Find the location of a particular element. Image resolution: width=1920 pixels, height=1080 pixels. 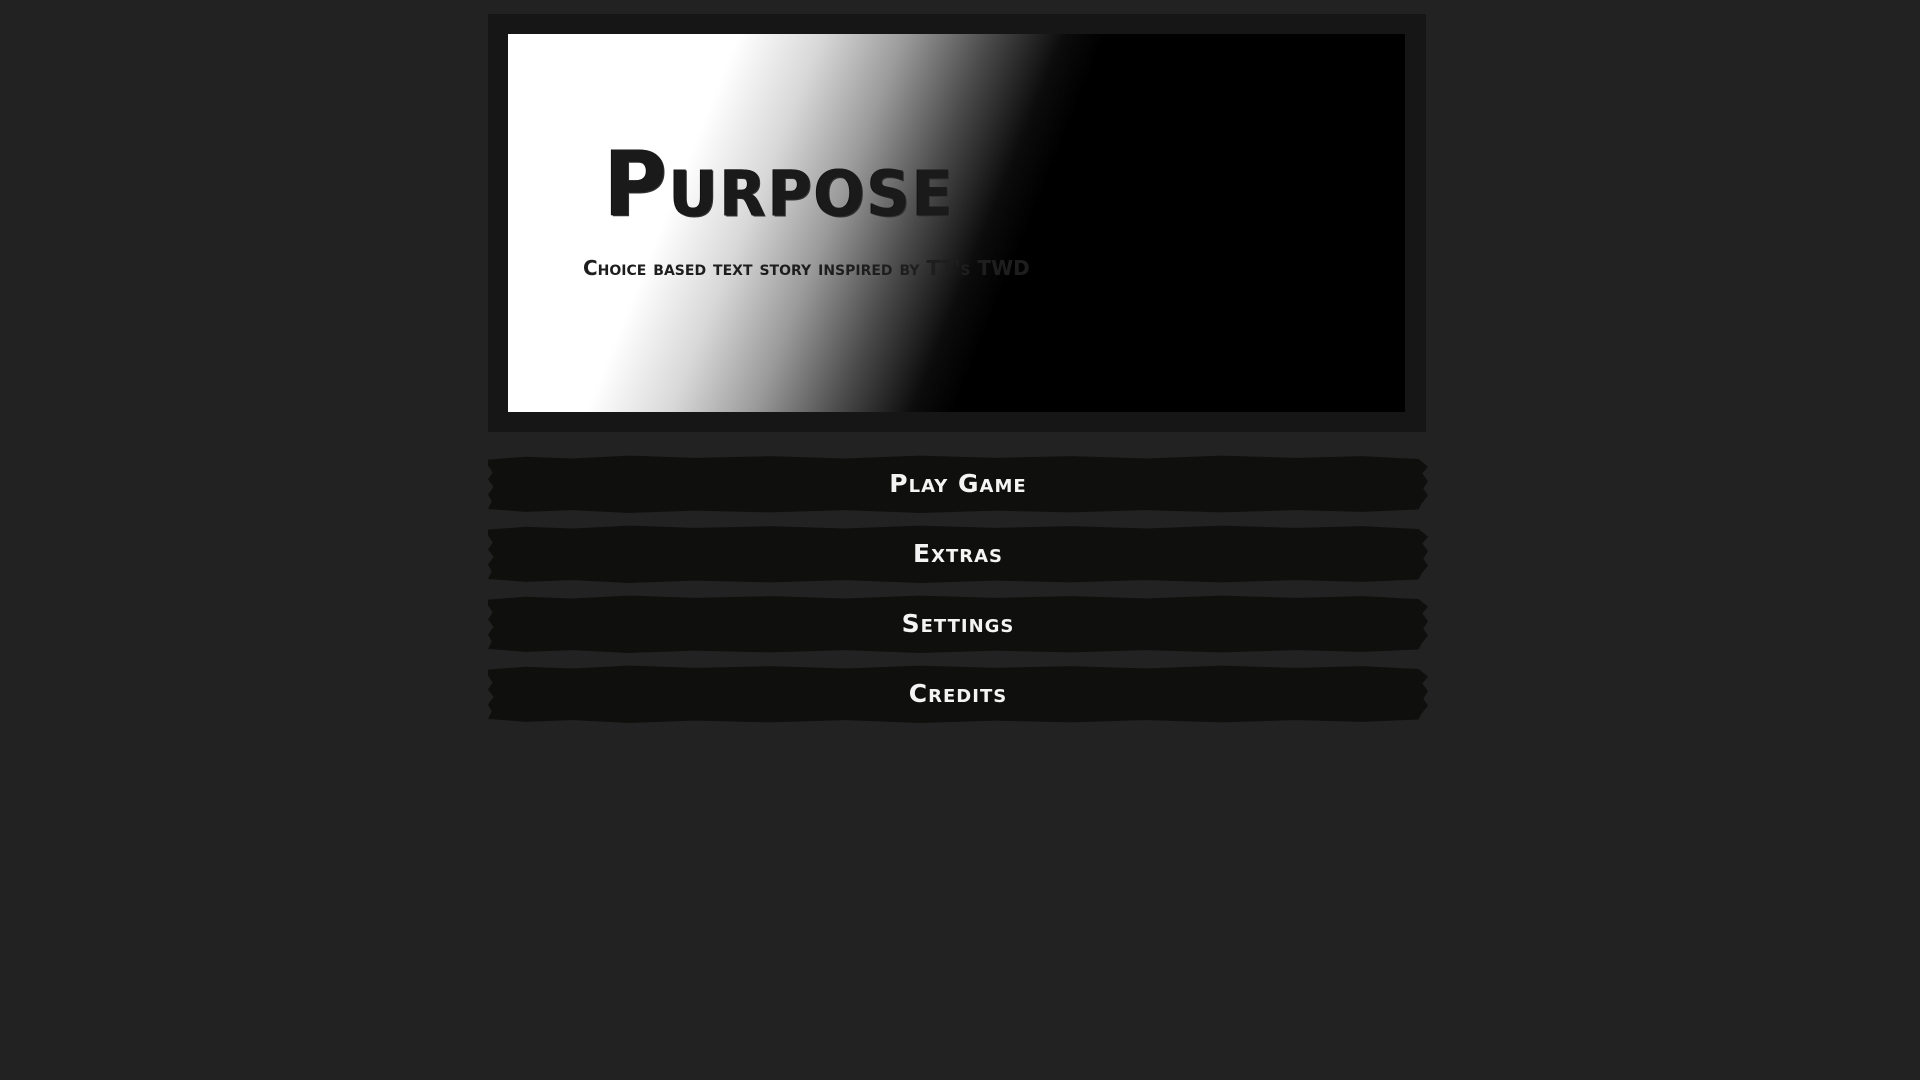

extras-button: Extras is located at coordinates (958, 554).